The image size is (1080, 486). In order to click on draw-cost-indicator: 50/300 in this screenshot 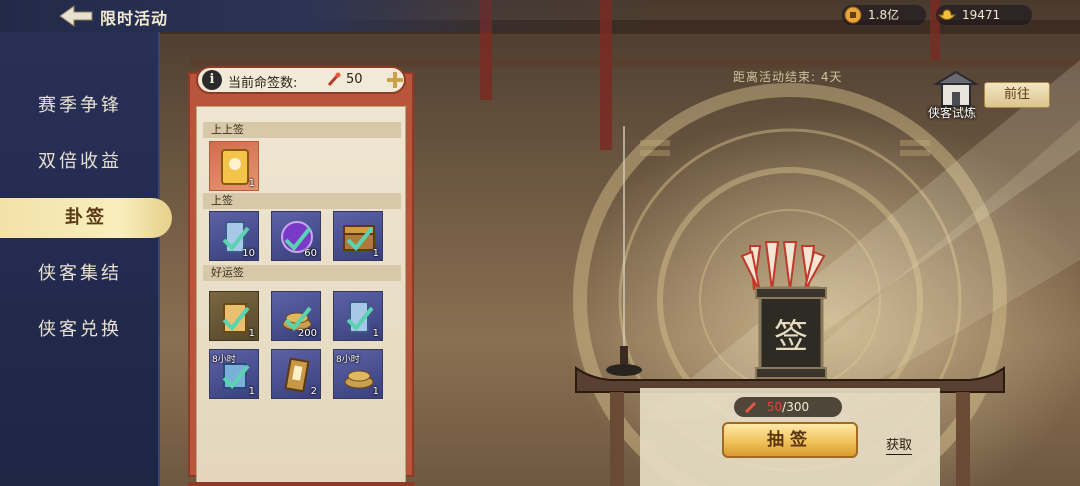, I will do `click(788, 407)`.